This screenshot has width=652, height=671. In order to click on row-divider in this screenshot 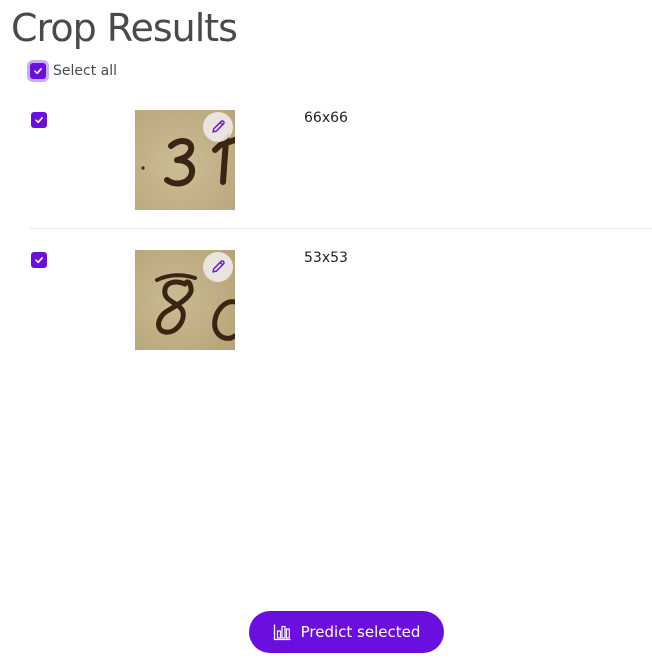, I will do `click(341, 228)`.